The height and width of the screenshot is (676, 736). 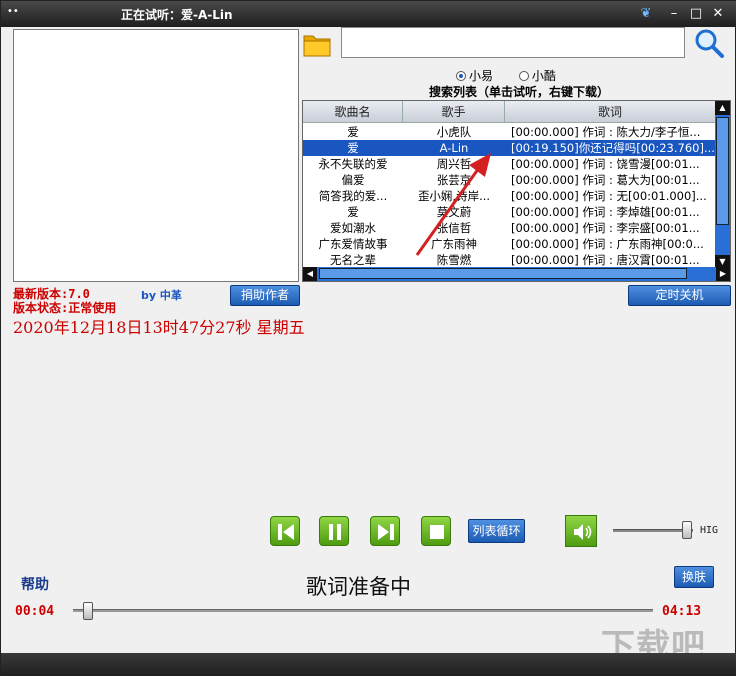 What do you see at coordinates (519, 92) in the screenshot?
I see `search-list-caption: 搜索列表（单击试听，右键下载）` at bounding box center [519, 92].